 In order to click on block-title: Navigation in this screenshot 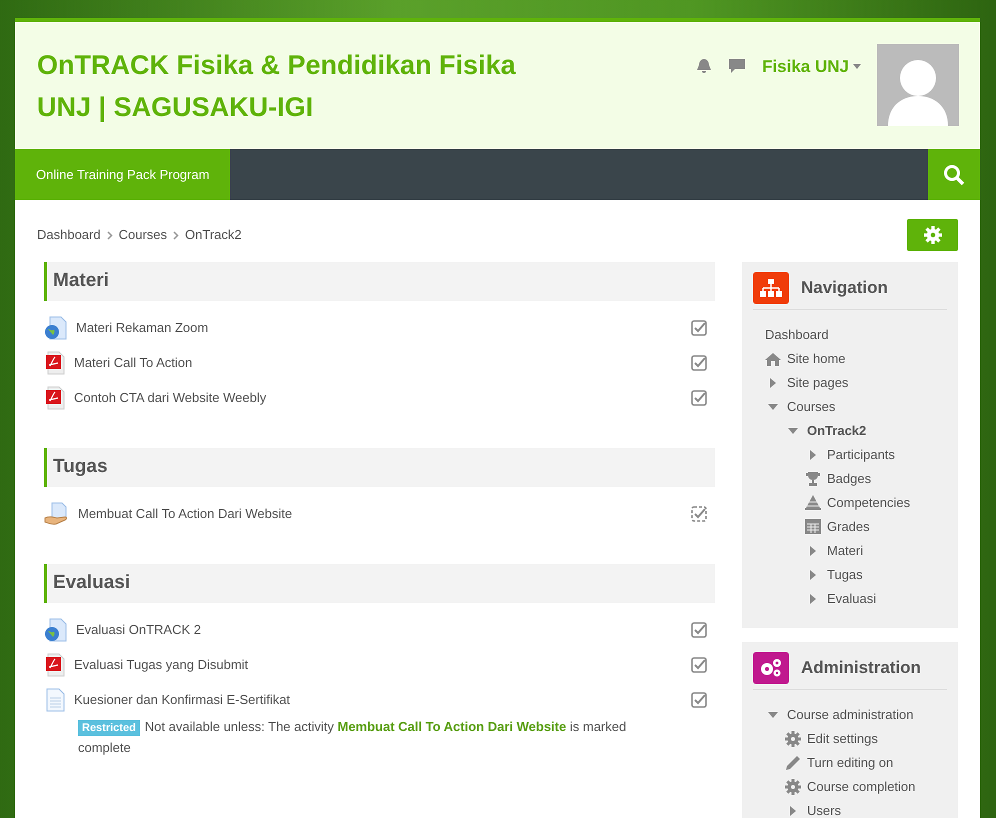, I will do `click(844, 288)`.